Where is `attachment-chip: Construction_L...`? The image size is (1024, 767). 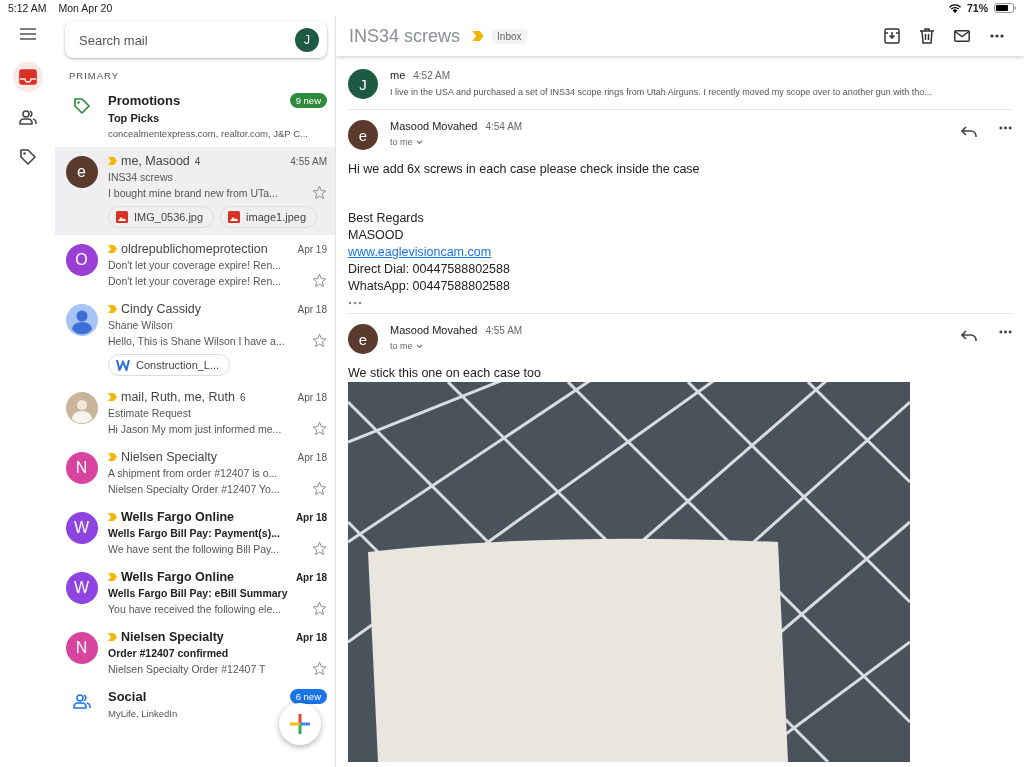
attachment-chip: Construction_L... is located at coordinates (169, 365).